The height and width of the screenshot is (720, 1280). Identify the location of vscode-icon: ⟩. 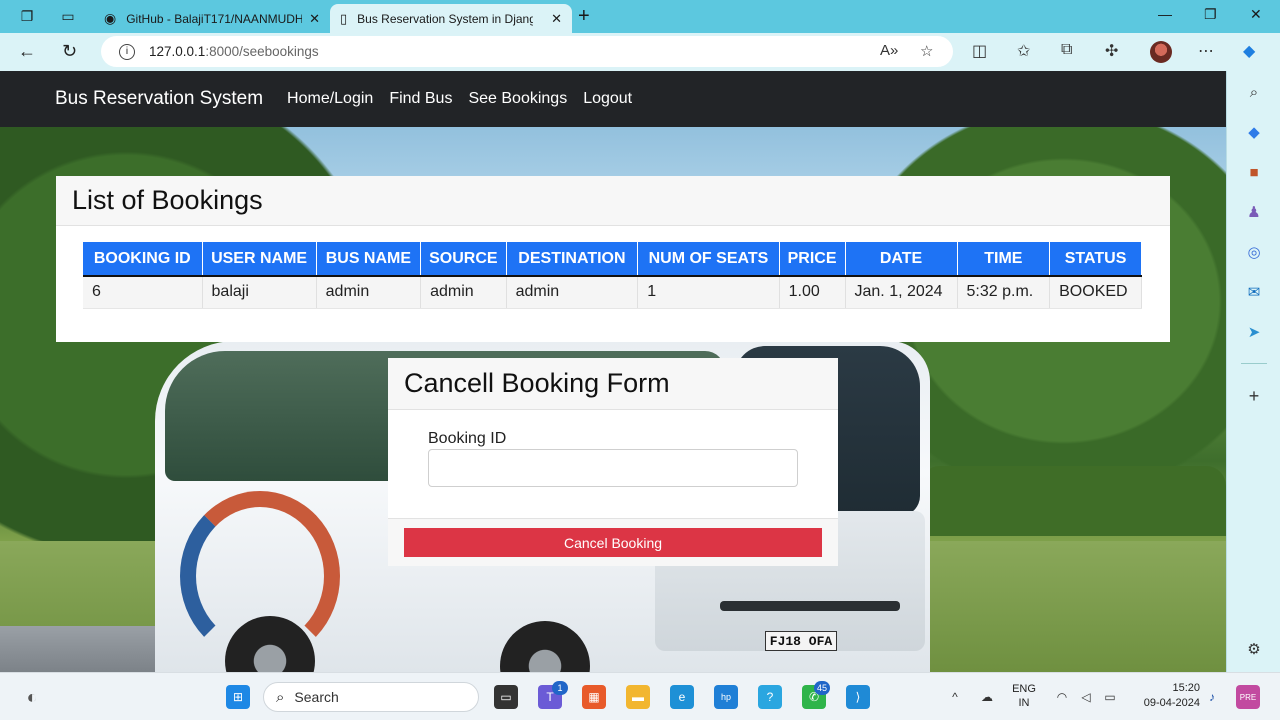
(858, 697).